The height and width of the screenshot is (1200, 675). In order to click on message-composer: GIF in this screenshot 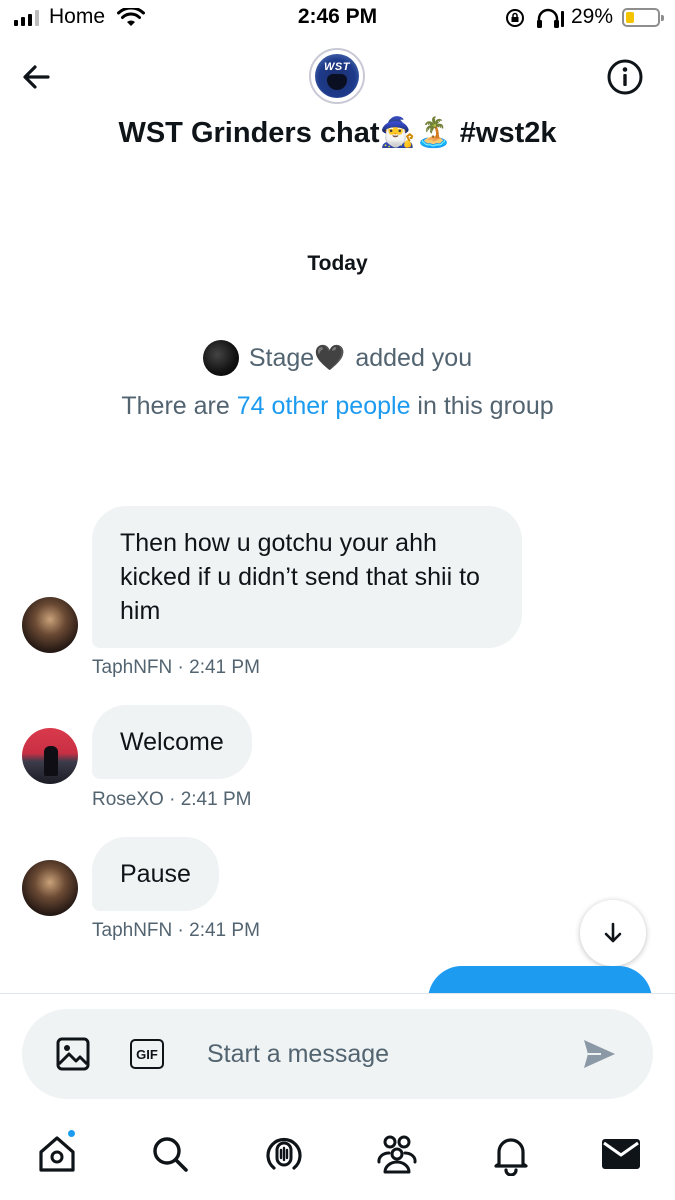, I will do `click(337, 1054)`.